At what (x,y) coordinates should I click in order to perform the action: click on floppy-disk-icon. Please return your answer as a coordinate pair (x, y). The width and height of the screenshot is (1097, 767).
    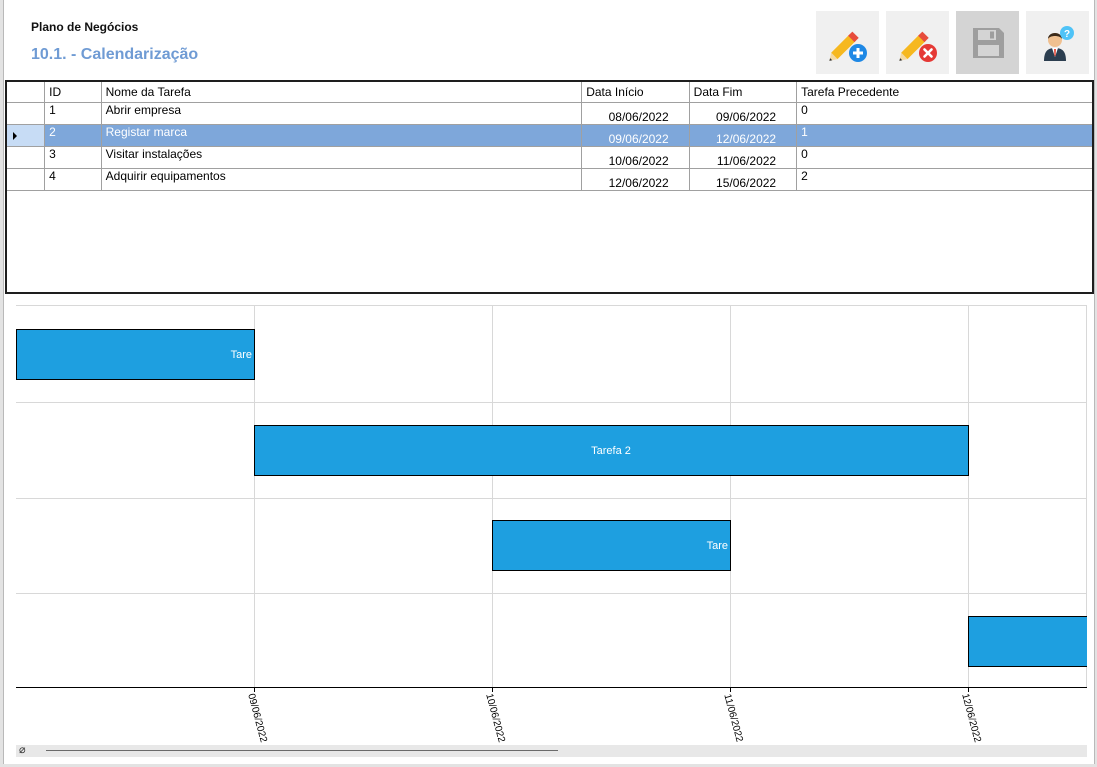
    Looking at the image, I should click on (988, 42).